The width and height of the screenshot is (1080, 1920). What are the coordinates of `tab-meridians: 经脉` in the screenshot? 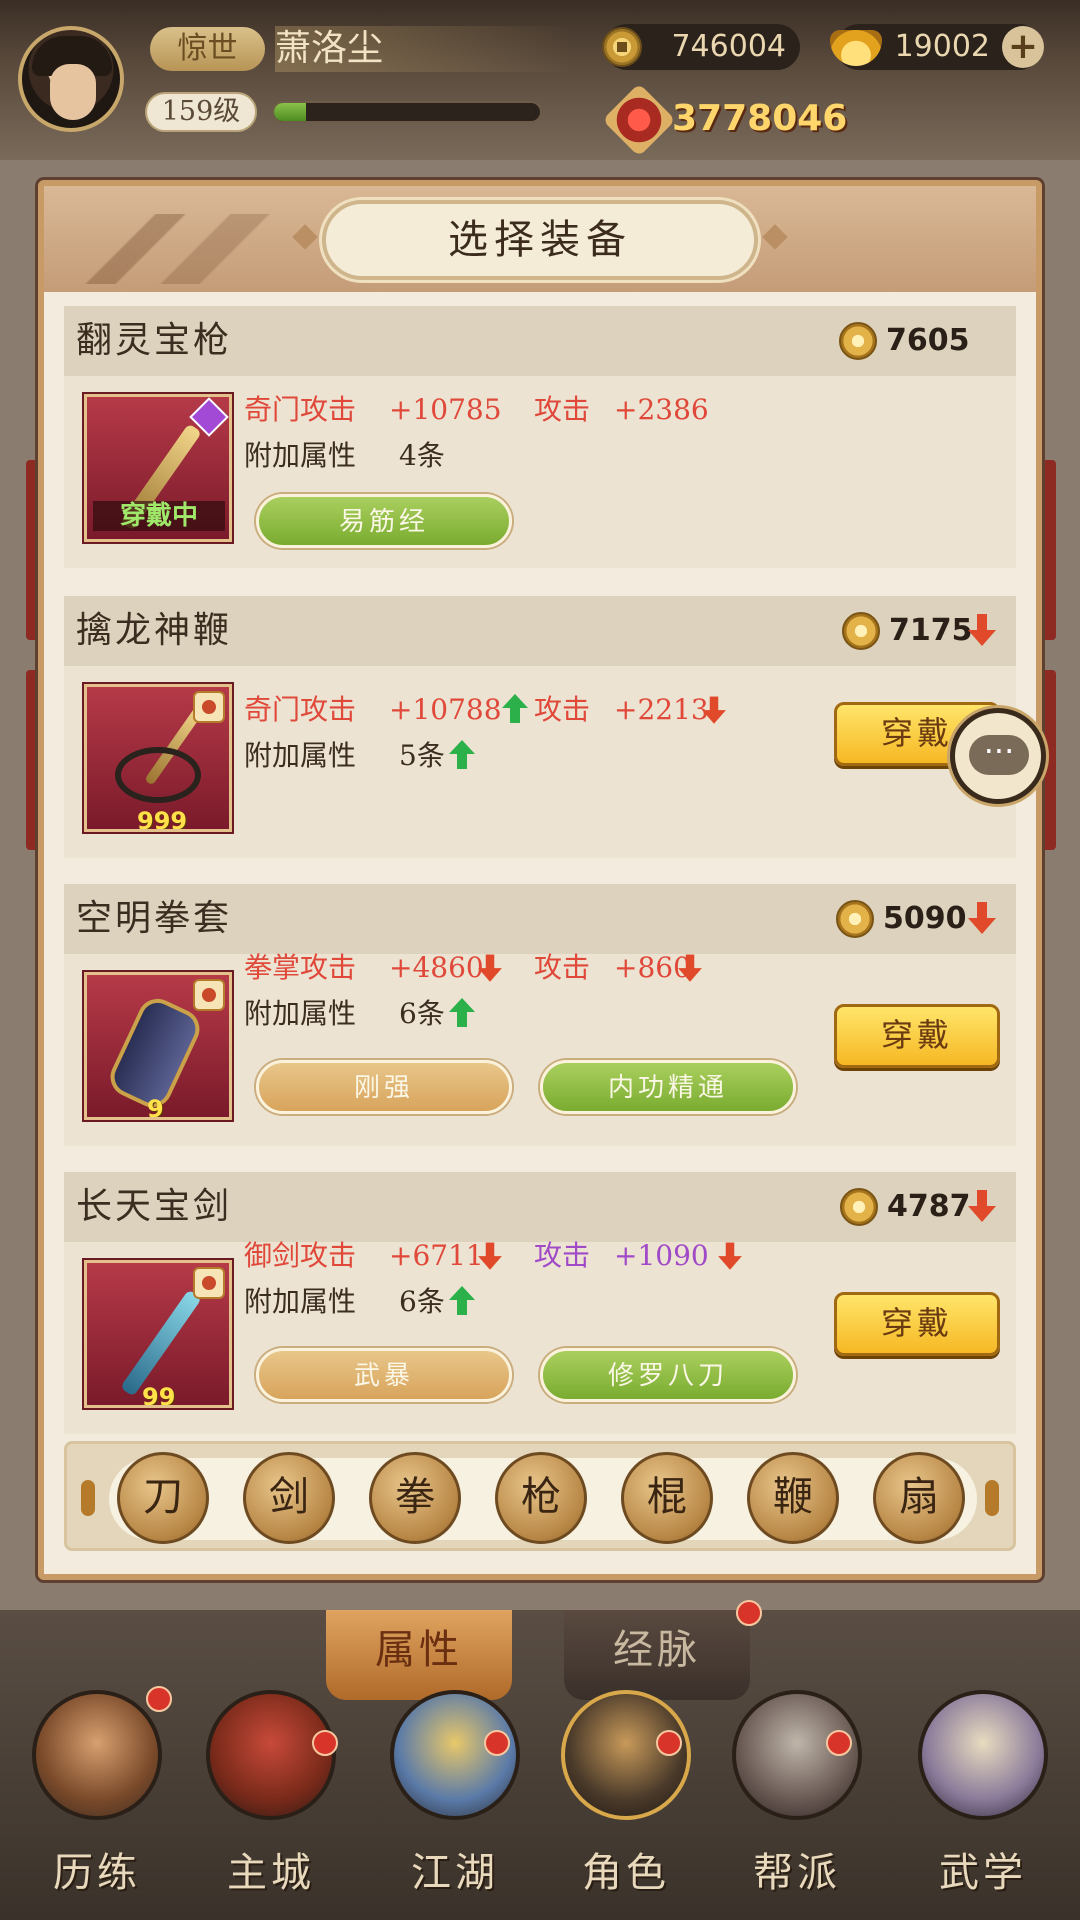 It's located at (657, 1655).